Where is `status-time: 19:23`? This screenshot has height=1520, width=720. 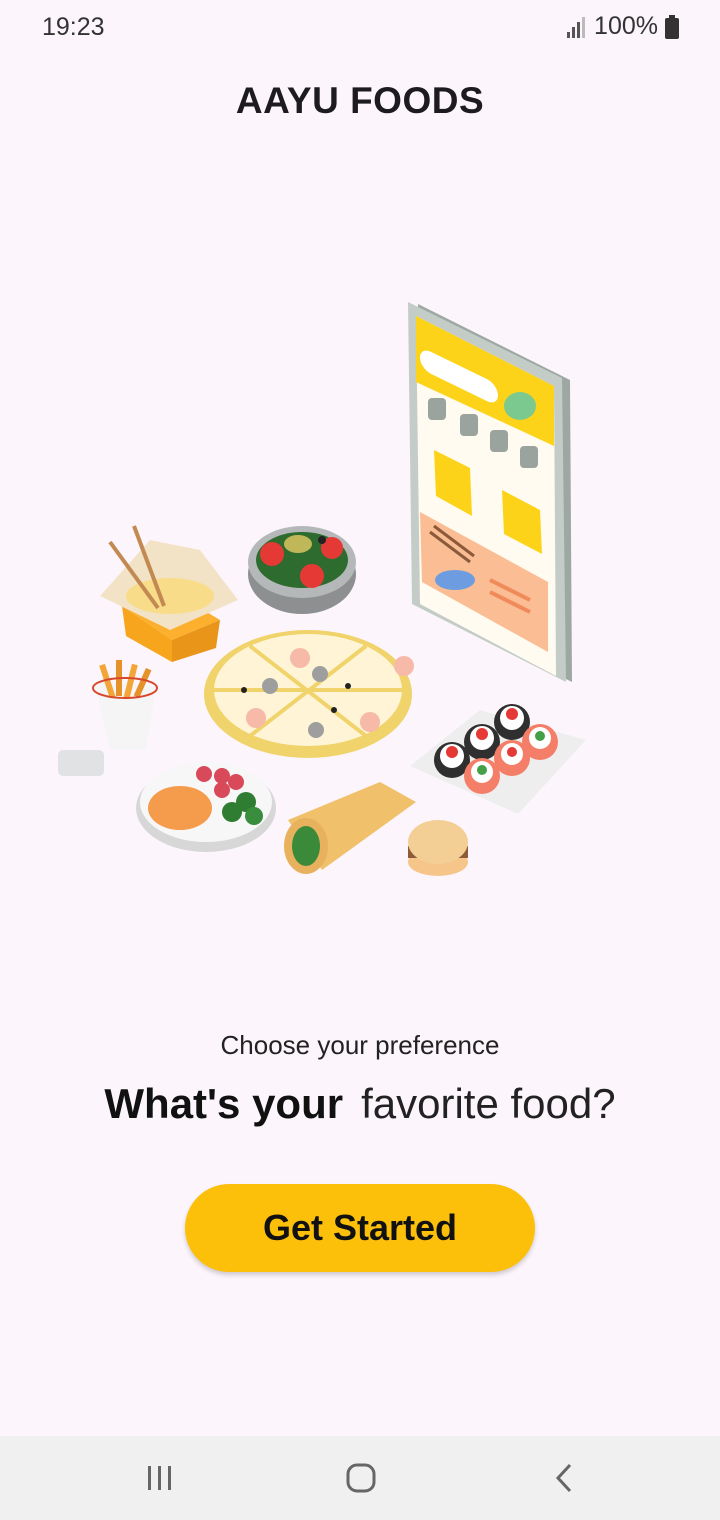 status-time: 19:23 is located at coordinates (73, 27).